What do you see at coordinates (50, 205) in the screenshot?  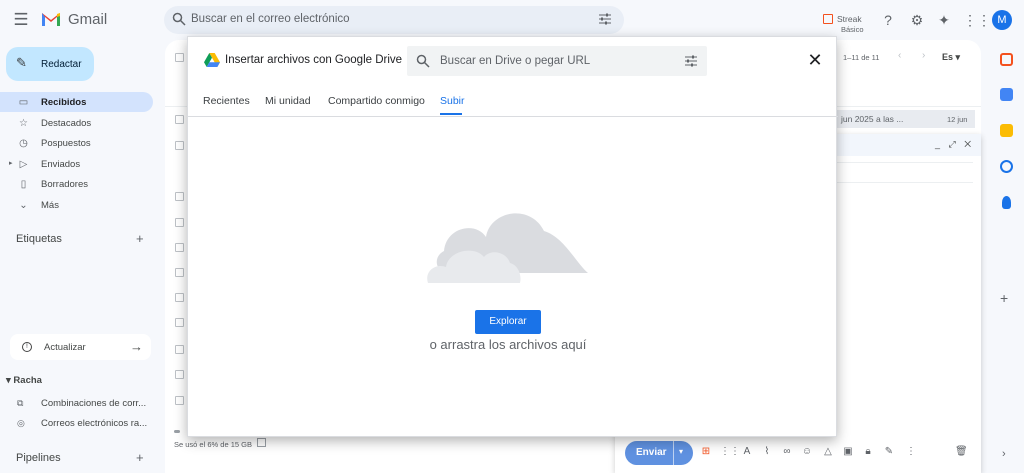 I see `sidebar-item-label: Más` at bounding box center [50, 205].